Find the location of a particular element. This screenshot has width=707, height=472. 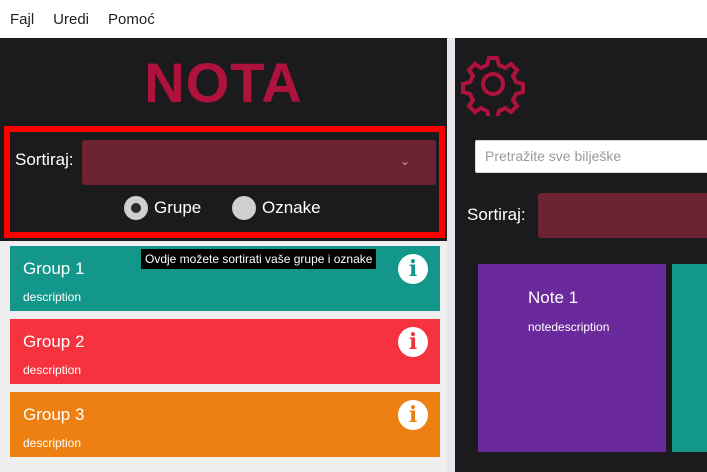

chevron-down-icon: ⌄ is located at coordinates (404, 161).